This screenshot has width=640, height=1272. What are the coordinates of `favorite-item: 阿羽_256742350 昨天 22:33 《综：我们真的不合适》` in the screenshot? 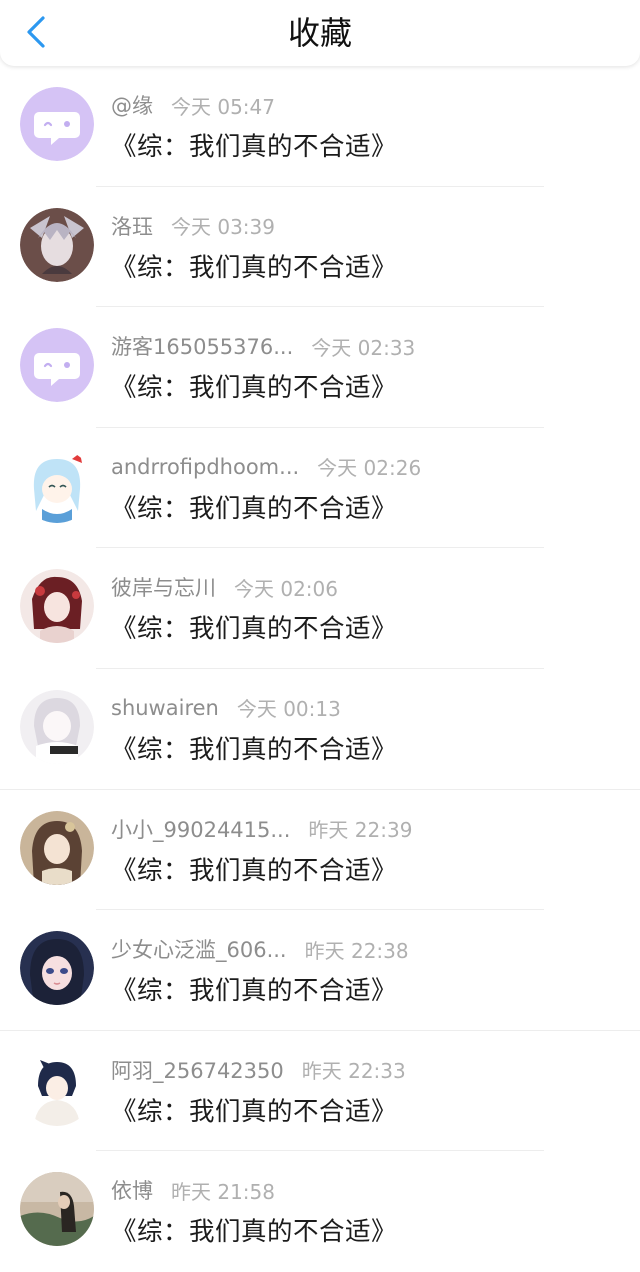 It's located at (320, 1091).